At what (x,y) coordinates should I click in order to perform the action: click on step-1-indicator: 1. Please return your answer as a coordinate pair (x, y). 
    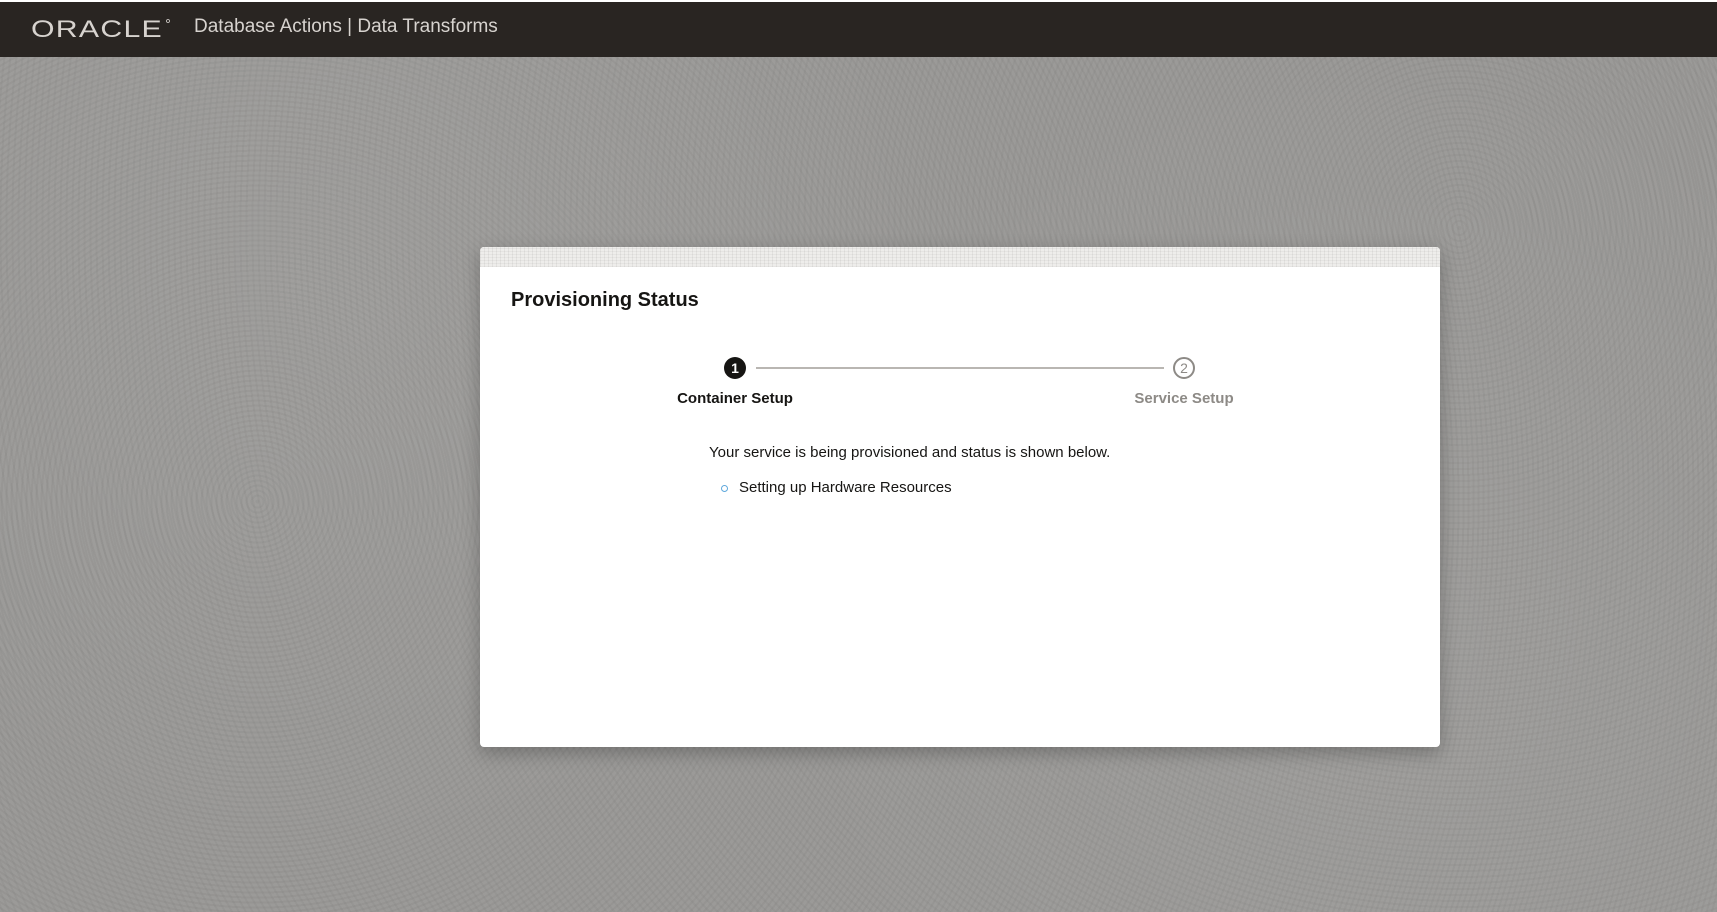
    Looking at the image, I should click on (735, 368).